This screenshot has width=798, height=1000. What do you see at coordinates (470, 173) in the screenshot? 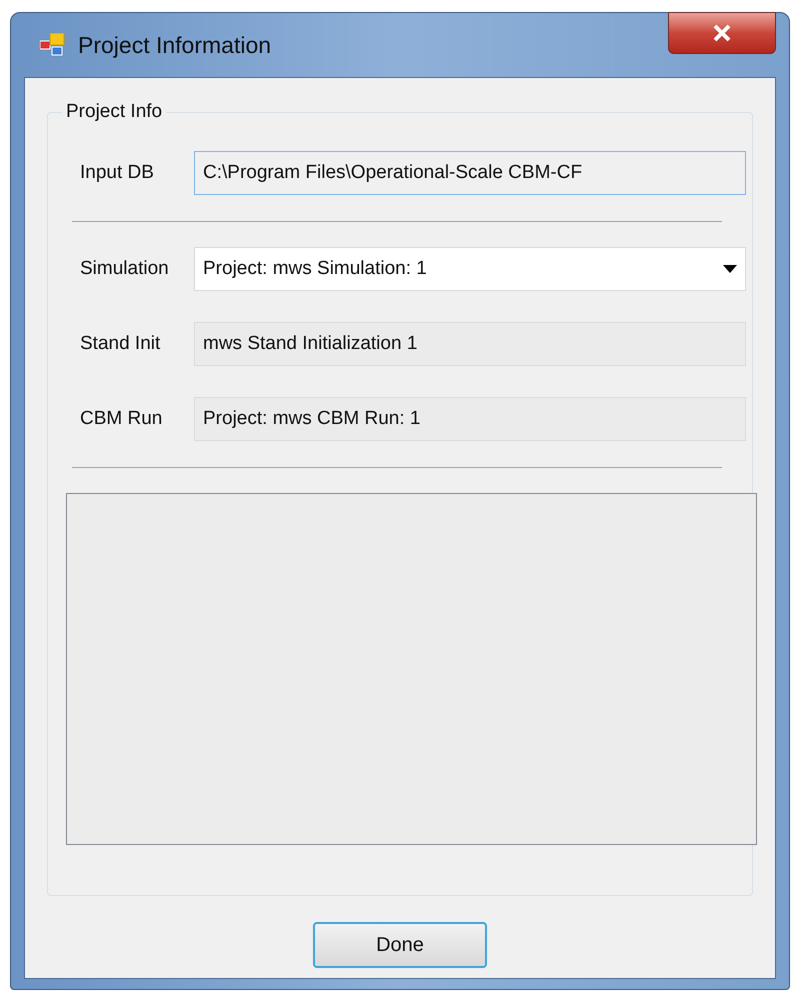
I see `path-field: C:\Program Files\Operational-Scale CBM-CF` at bounding box center [470, 173].